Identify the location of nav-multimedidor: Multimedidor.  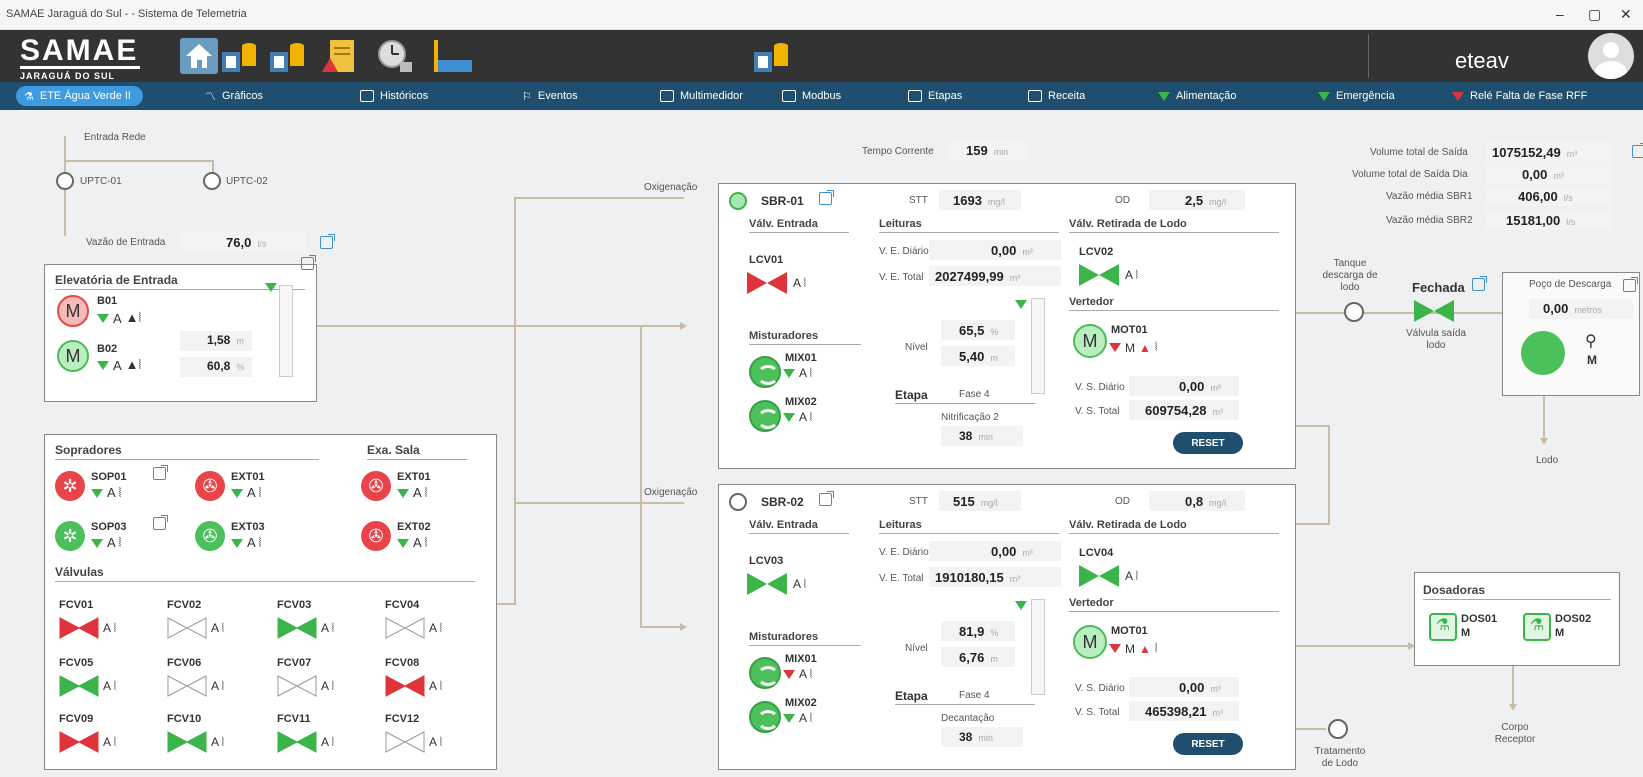
(701, 96).